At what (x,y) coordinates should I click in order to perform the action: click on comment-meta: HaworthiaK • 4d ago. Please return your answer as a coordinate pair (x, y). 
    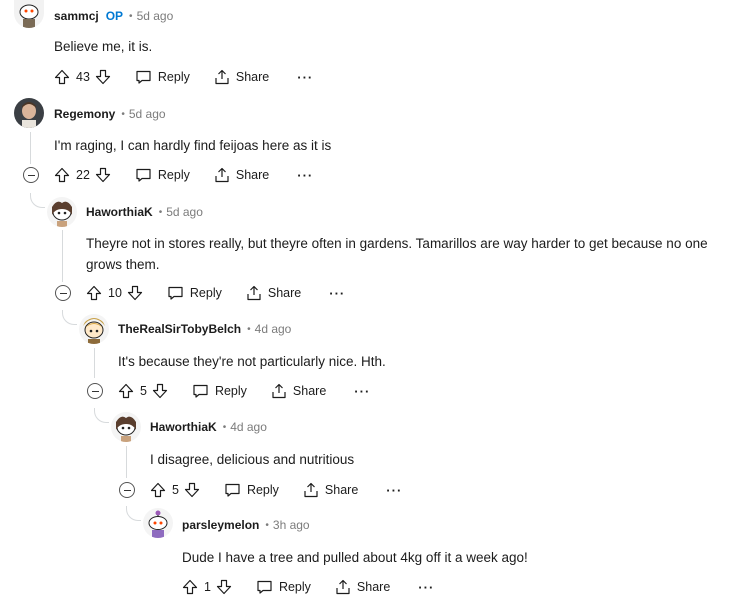
    Looking at the image, I should click on (208, 427).